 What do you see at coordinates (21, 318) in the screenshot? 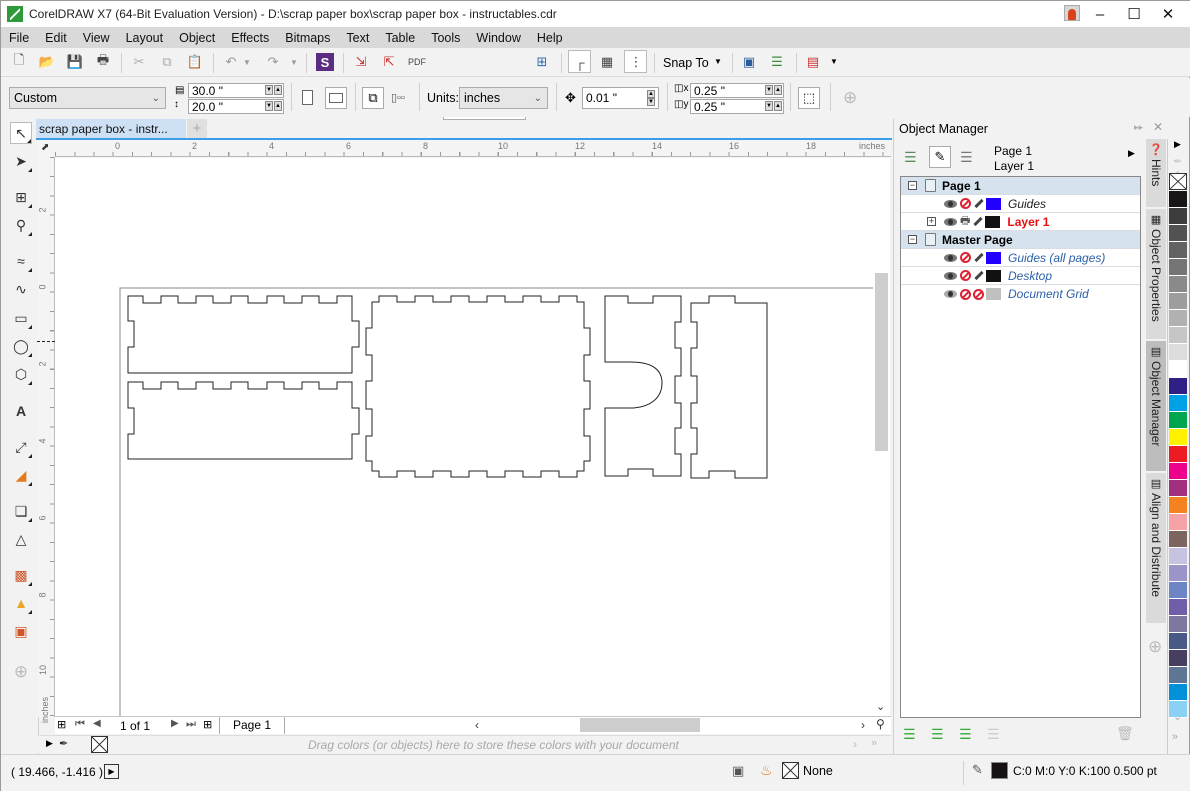
I see `rectangle-tool-icon: ▭` at bounding box center [21, 318].